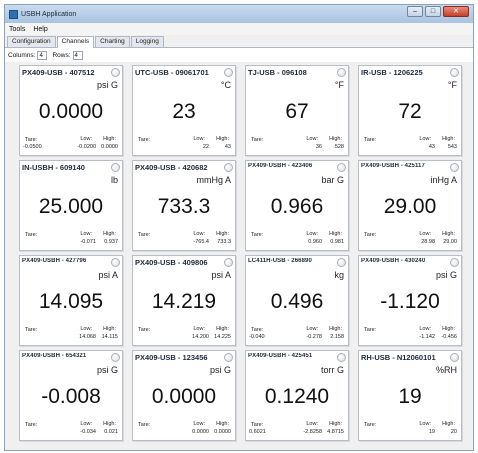 Image resolution: width=478 pixels, height=453 pixels. Describe the element at coordinates (257, 432) in the screenshot. I see `tare-value: 0.6021` at that location.